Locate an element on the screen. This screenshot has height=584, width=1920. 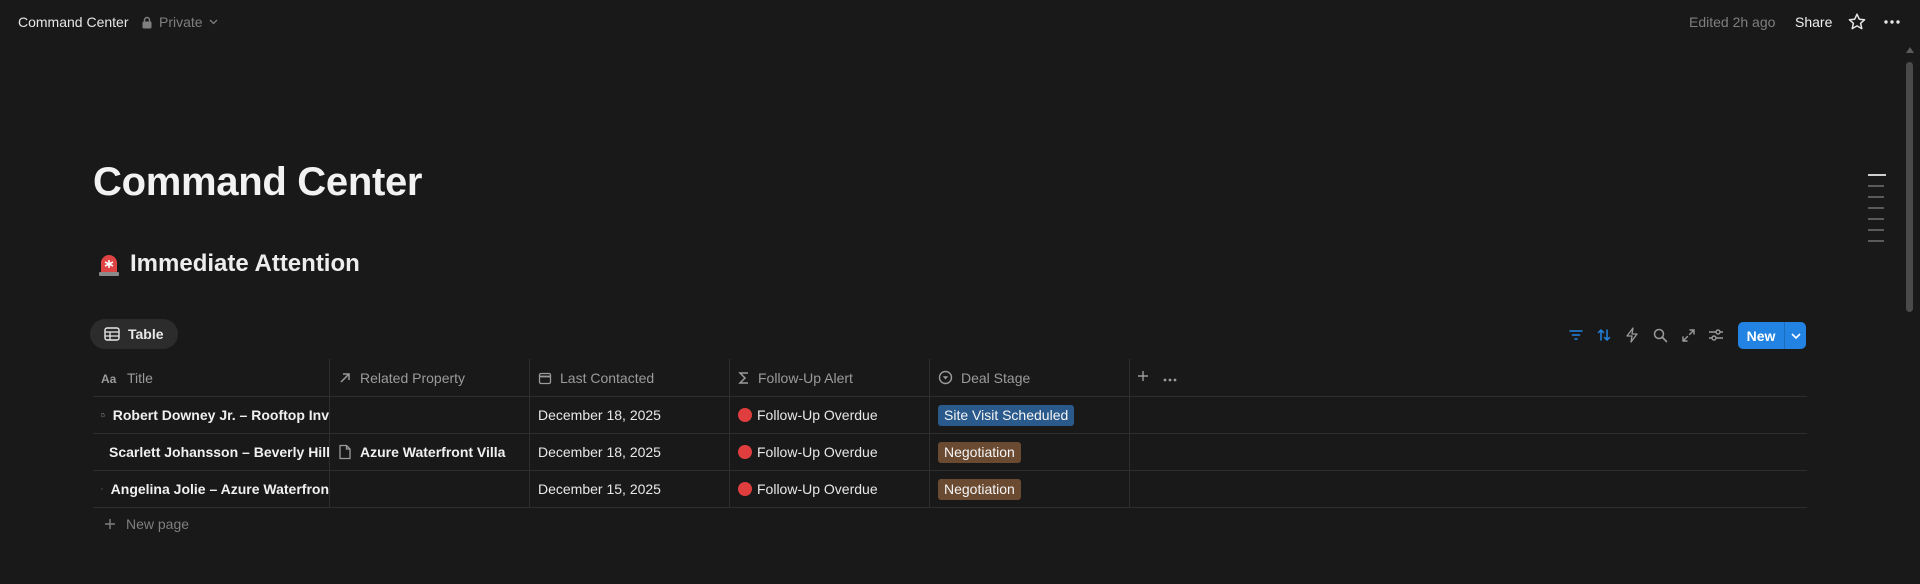
table-icon is located at coordinates (112, 334).